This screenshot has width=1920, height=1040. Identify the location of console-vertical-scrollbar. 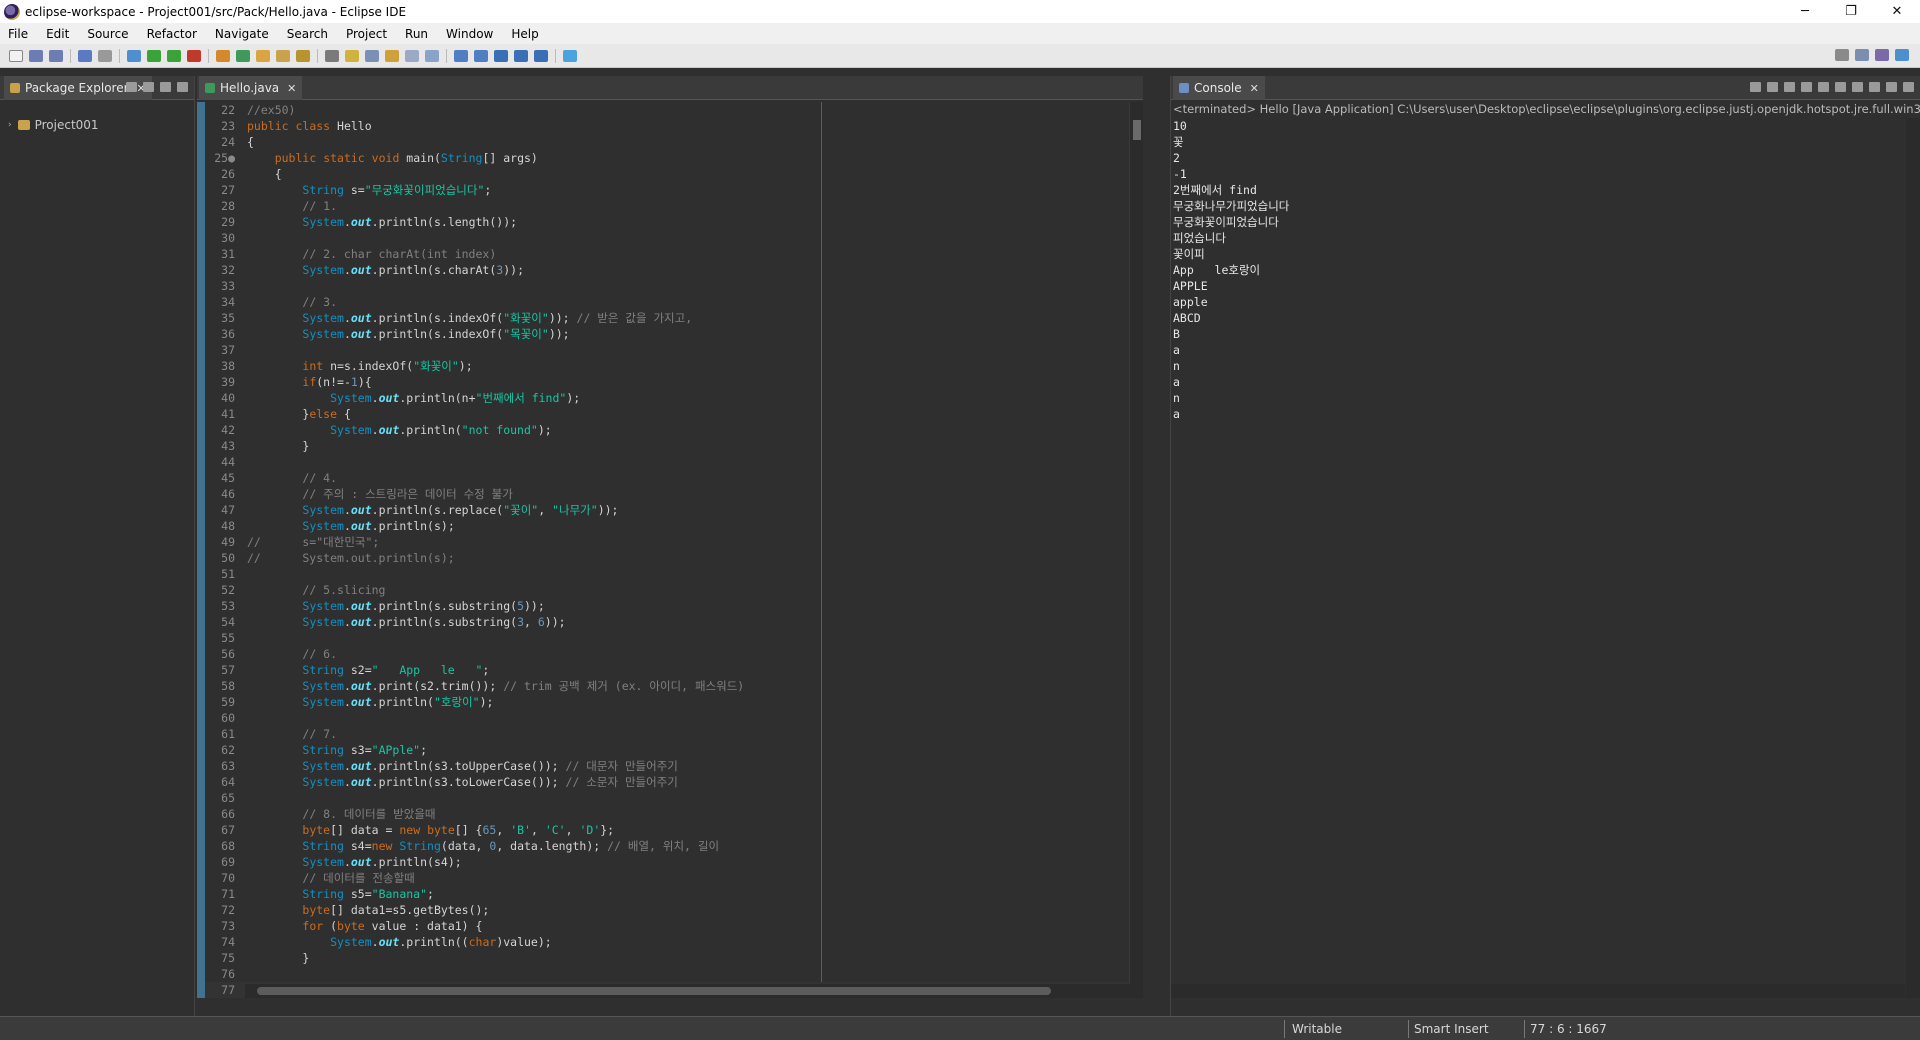
(1913, 558).